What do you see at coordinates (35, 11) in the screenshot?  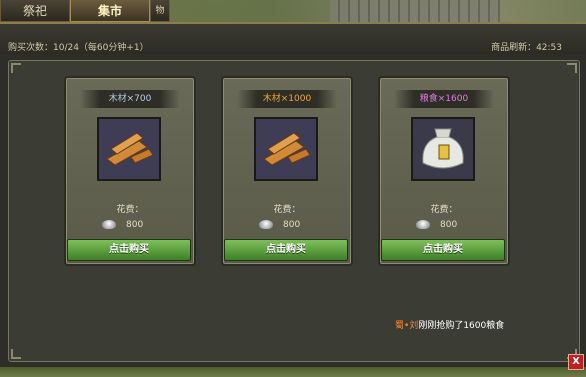 I see `tab-sacrifice: 祭祀` at bounding box center [35, 11].